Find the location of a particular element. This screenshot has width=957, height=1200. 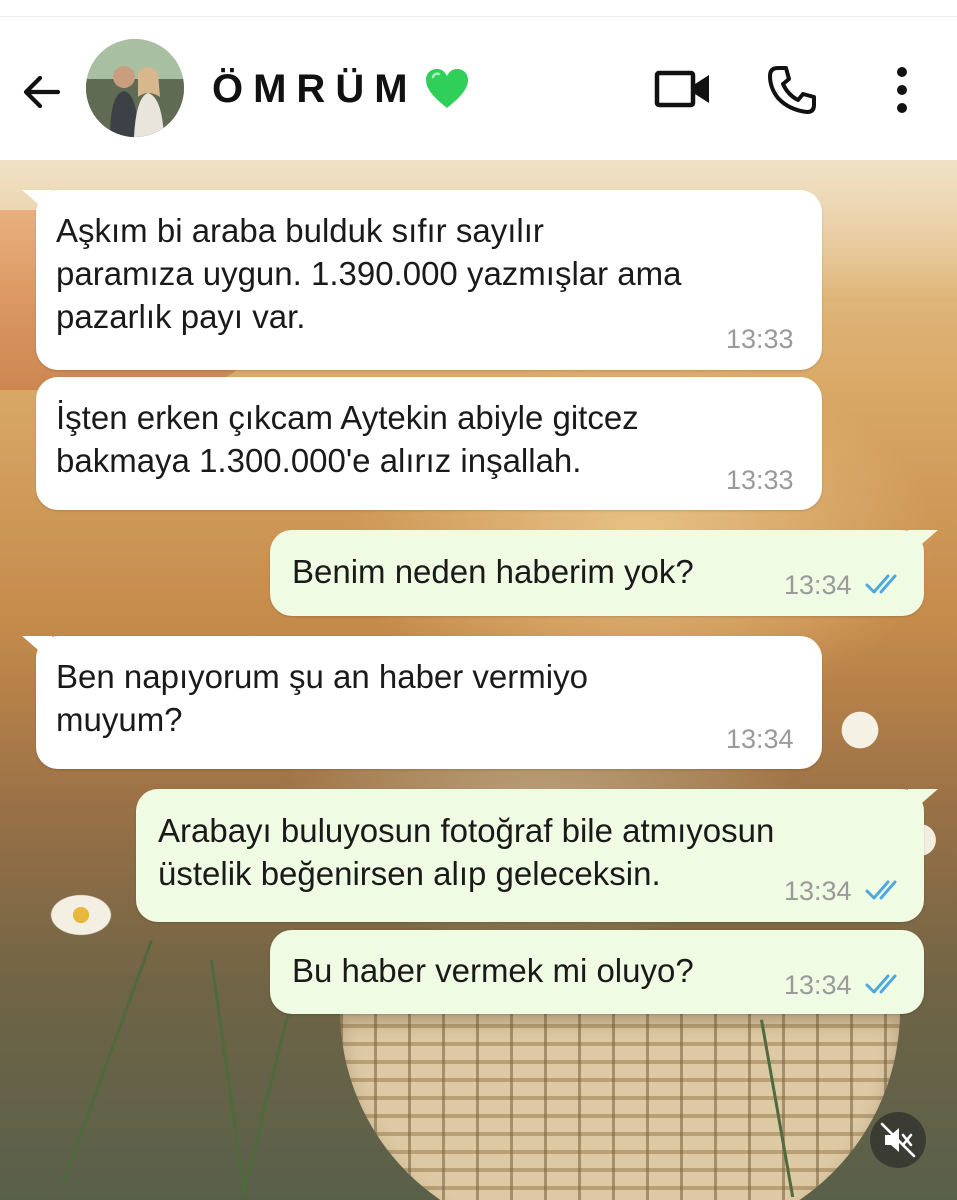

outgoing-message-bubble: Bu haber vermek mi oluyo? 13:34 is located at coordinates (597, 972).